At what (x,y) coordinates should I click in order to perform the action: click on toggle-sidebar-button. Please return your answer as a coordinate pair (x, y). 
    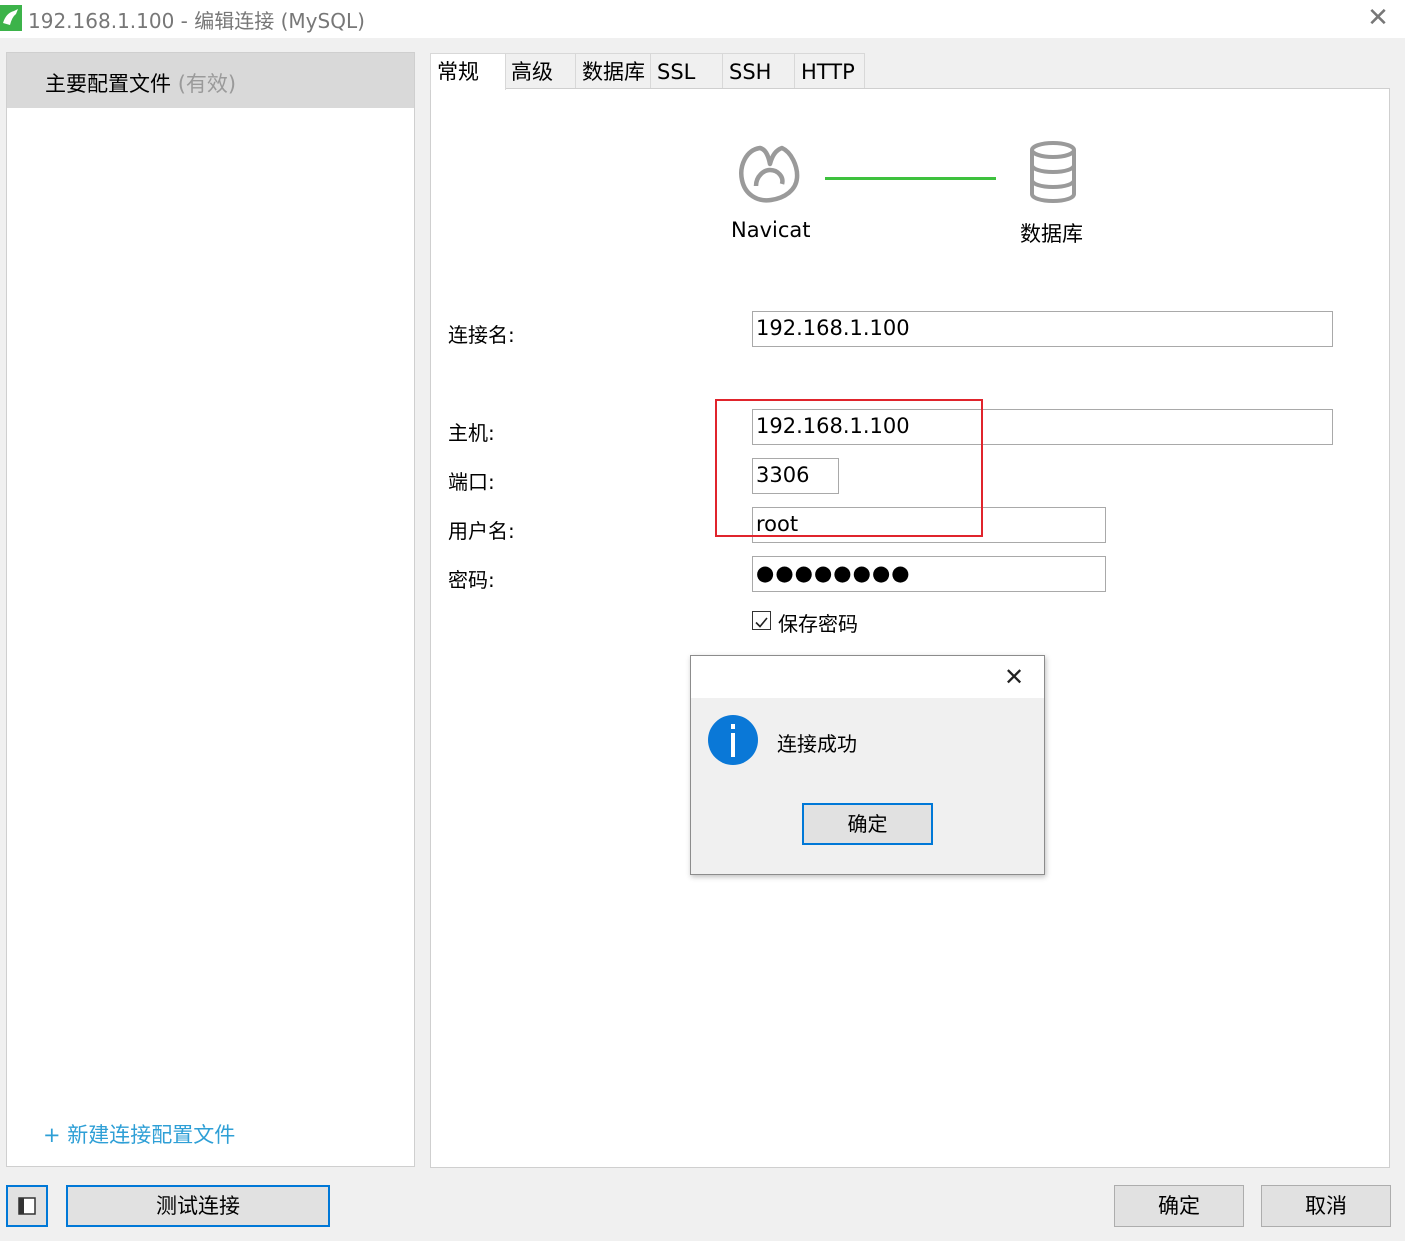
    Looking at the image, I should click on (27, 1206).